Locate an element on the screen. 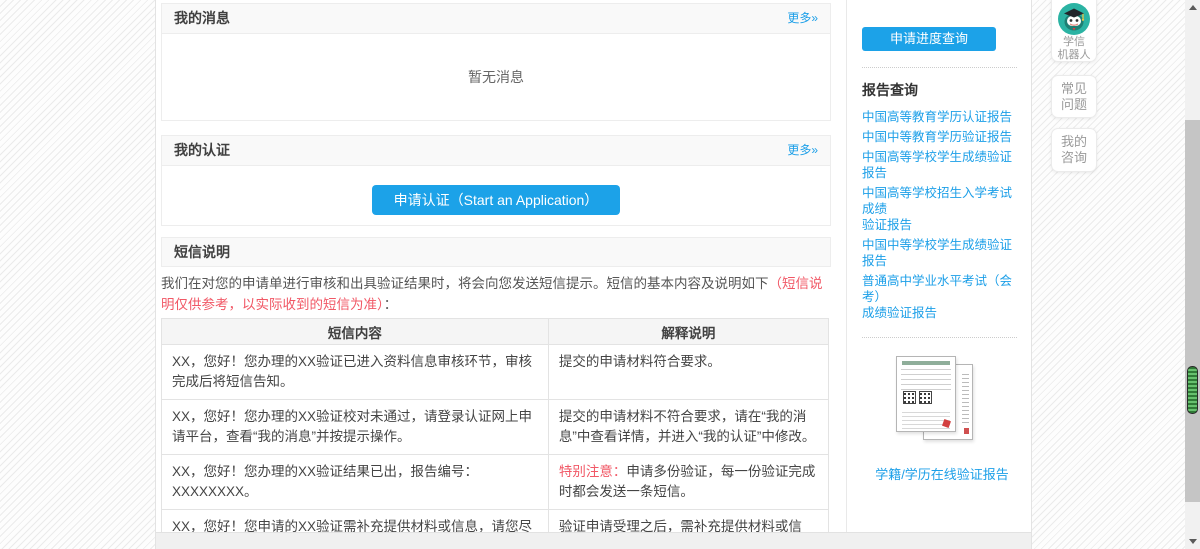  scroll-down-button is located at coordinates (1192, 541).